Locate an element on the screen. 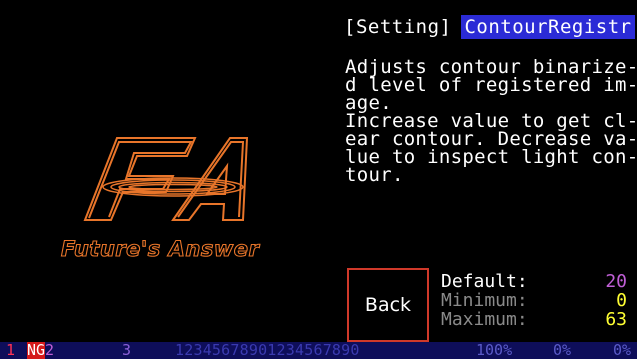  status-slot-3: 3 is located at coordinates (127, 350).